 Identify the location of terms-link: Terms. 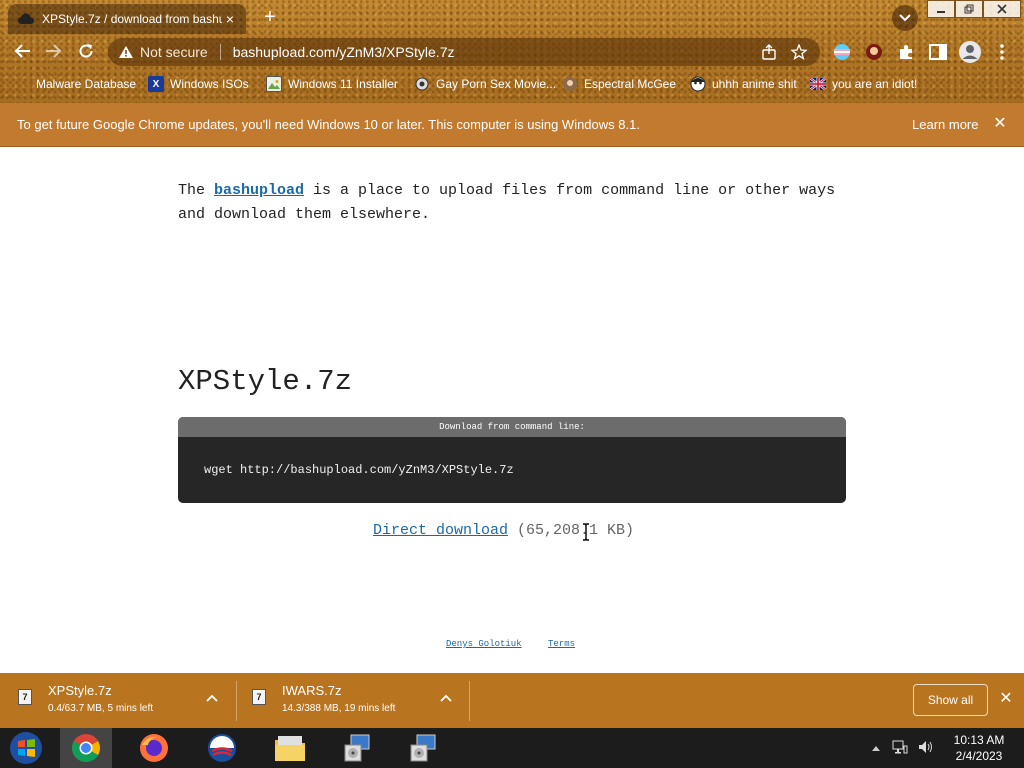
(561, 644).